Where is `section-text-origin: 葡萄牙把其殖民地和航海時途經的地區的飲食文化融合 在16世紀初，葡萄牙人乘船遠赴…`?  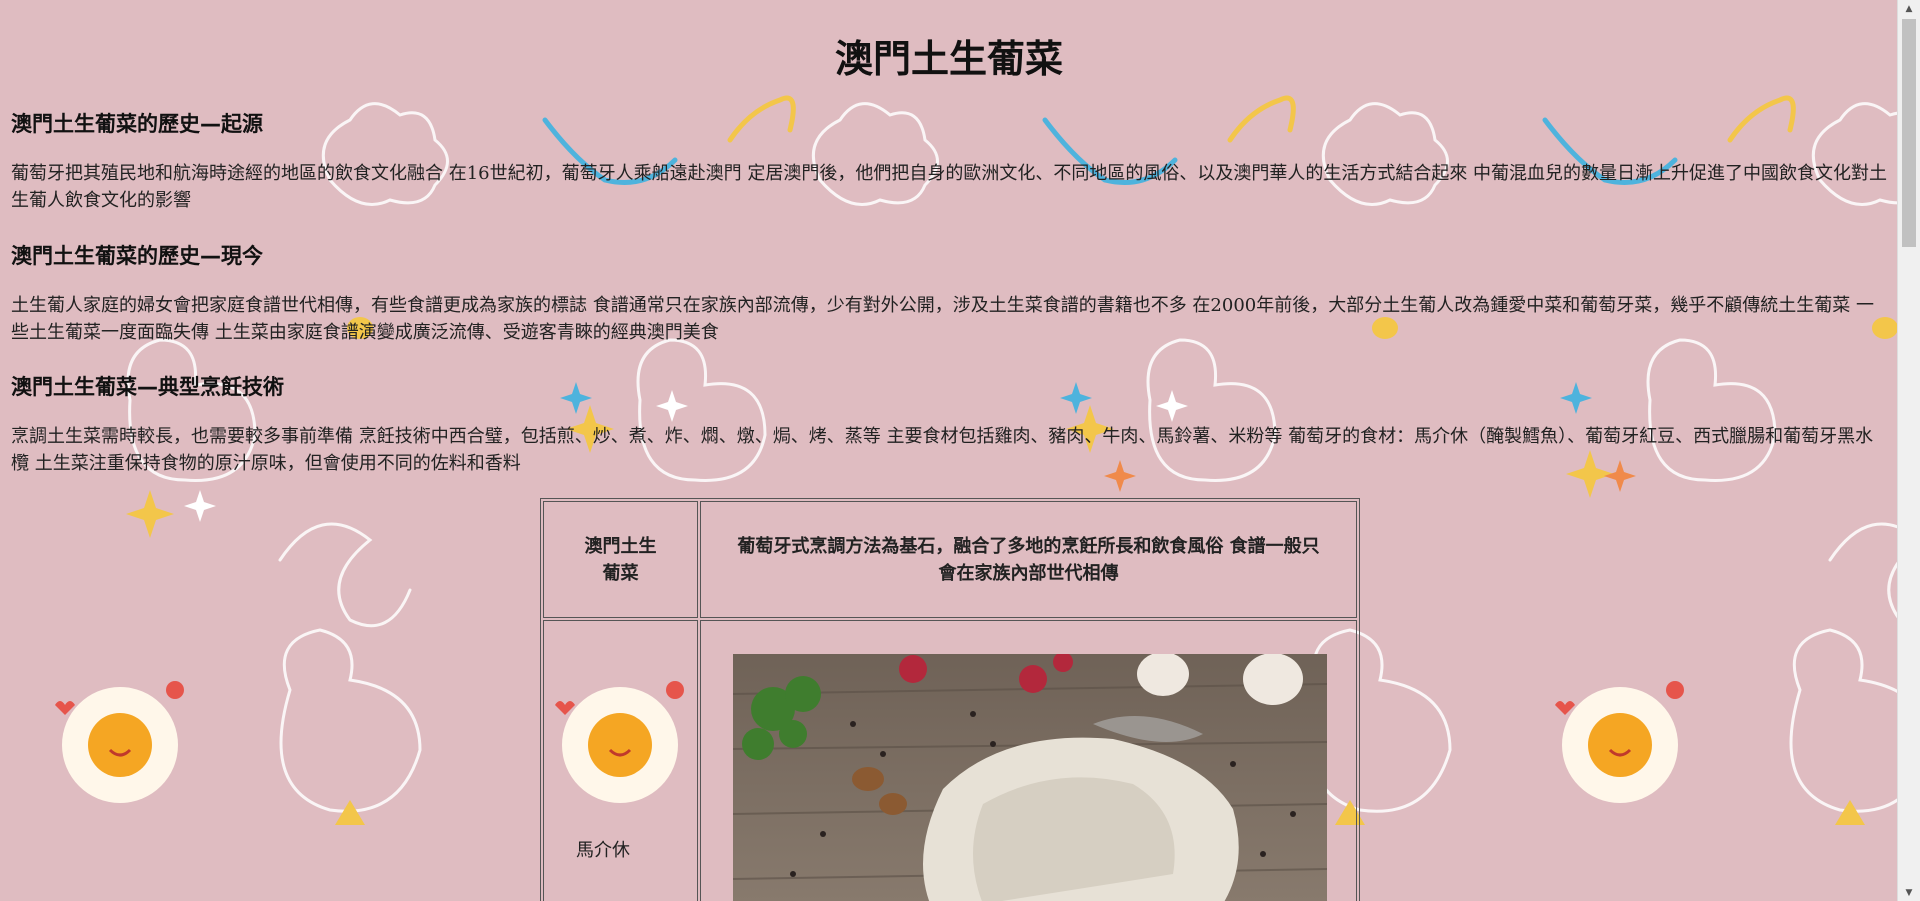 section-text-origin: 葡萄牙把其殖民地和航海時途經的地區的飲食文化融合 在16世紀初，葡萄牙人乘船遠赴… is located at coordinates (949, 187).